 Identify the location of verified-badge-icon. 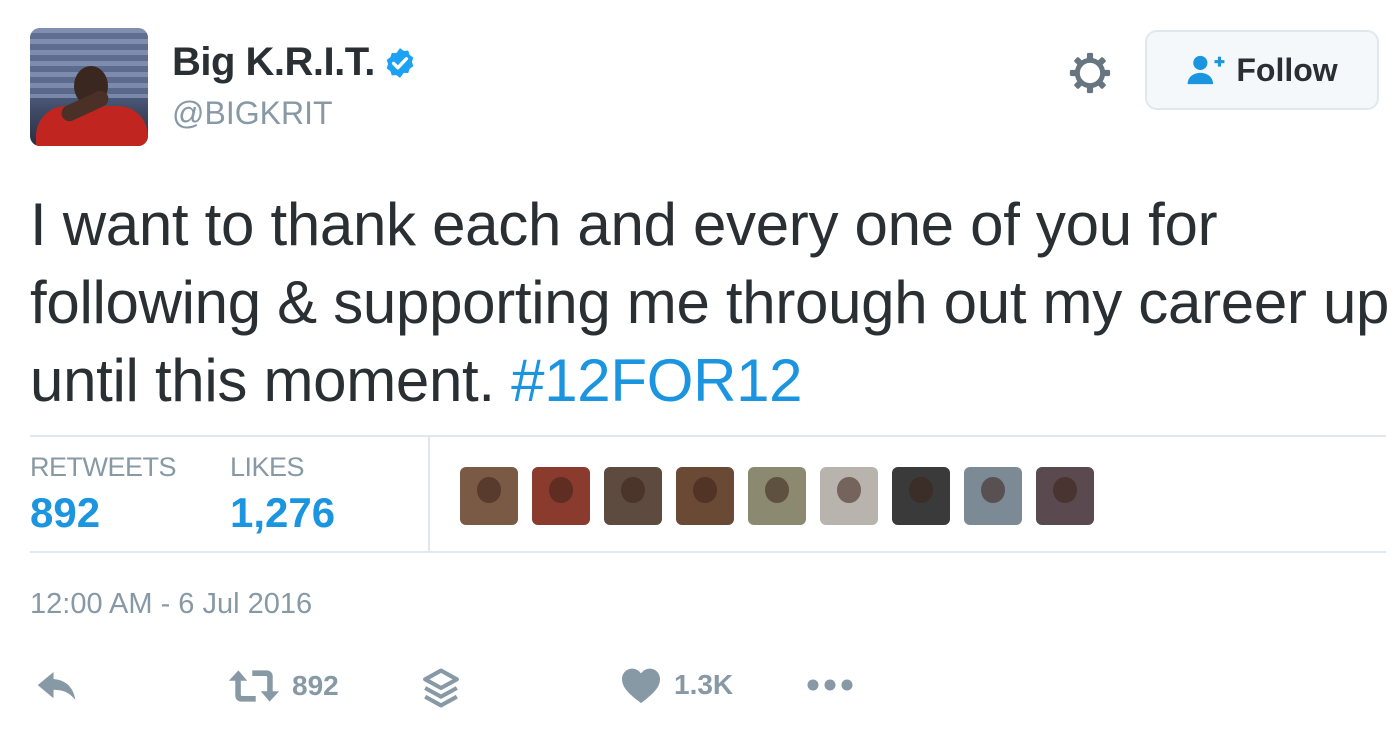
(400, 62).